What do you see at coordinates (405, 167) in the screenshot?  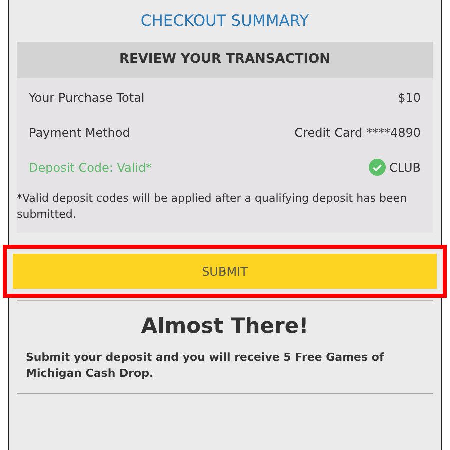 I see `row-value: CLUB` at bounding box center [405, 167].